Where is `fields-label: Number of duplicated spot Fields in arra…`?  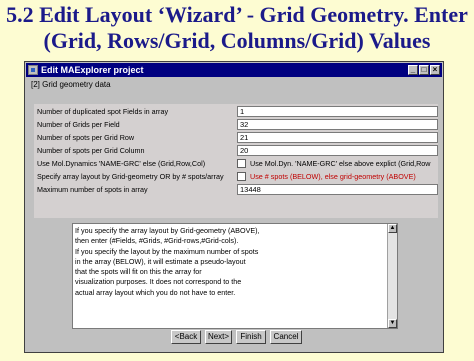 fields-label: Number of duplicated spot Fields in arra… is located at coordinates (103, 111).